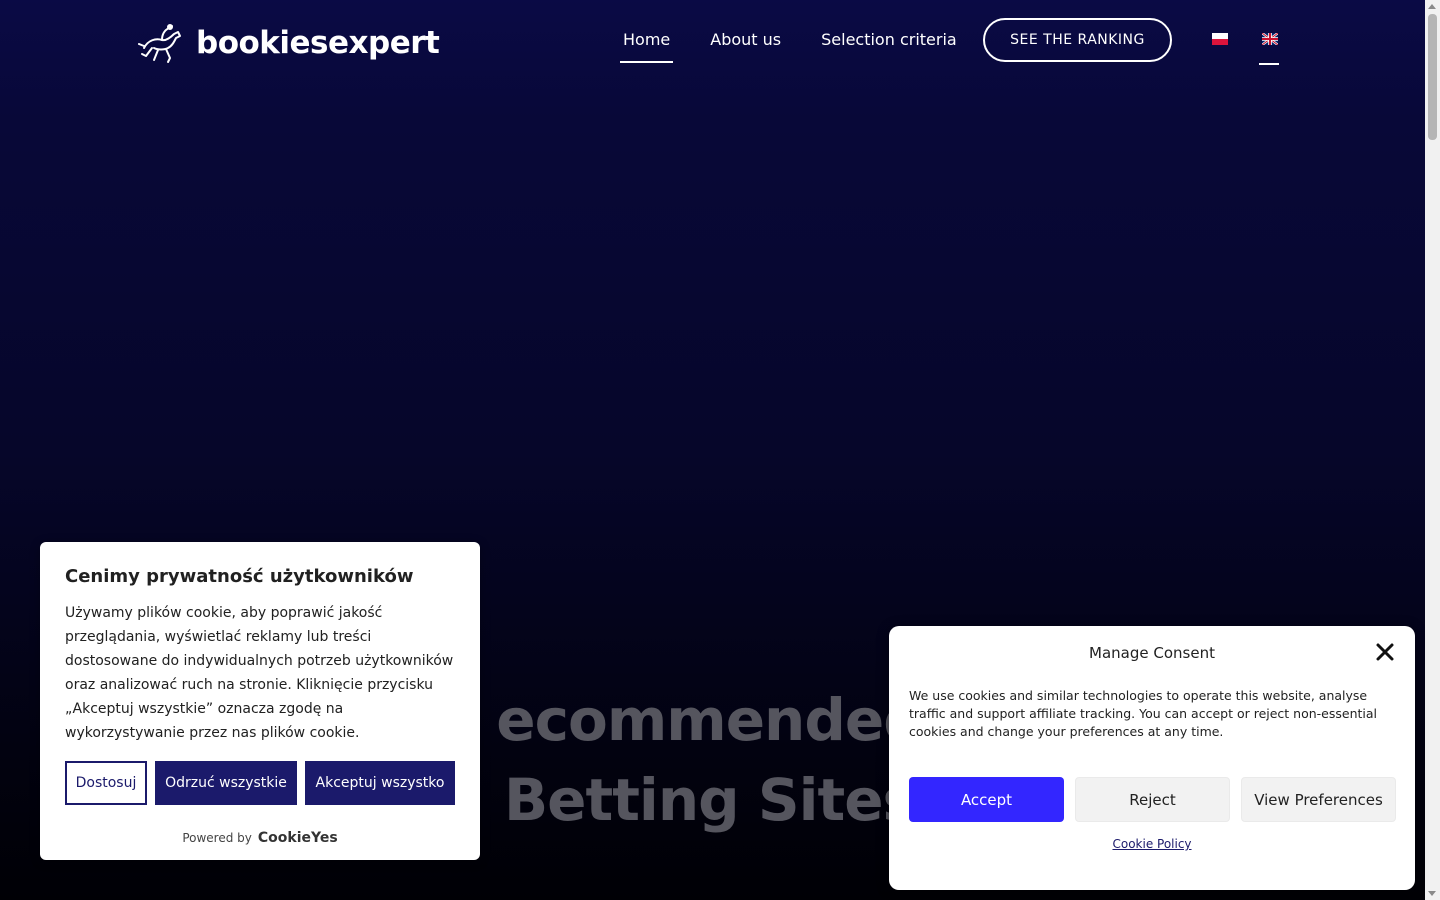 This screenshot has height=900, width=1440. I want to click on customize-button: Dostosuj, so click(106, 783).